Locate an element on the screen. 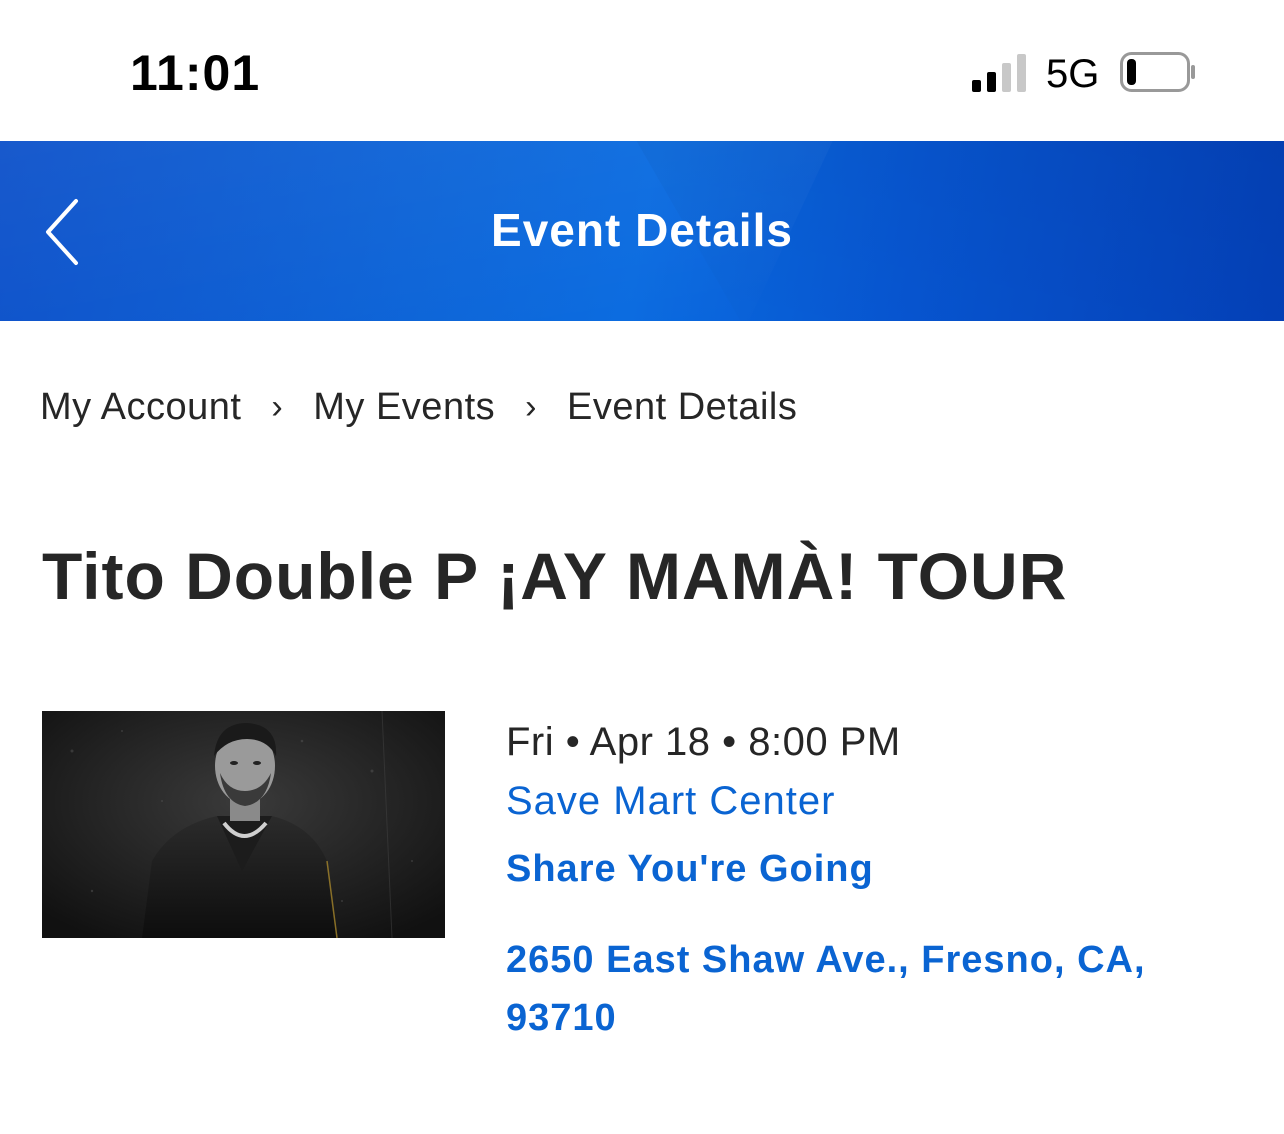  header-title: Event Details is located at coordinates (642, 230).